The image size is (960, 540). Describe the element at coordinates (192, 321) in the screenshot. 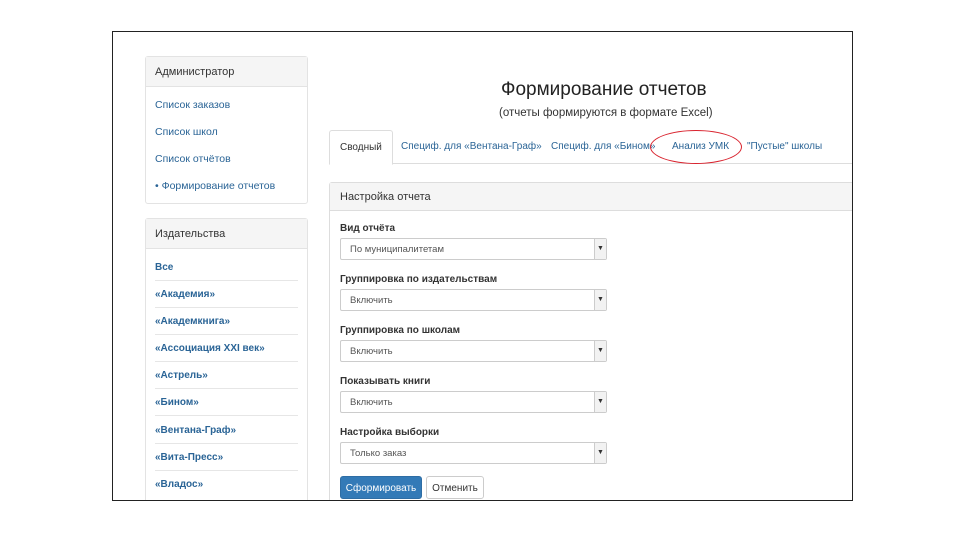

I see `publisher-akademkniga: «Академкнига»` at that location.